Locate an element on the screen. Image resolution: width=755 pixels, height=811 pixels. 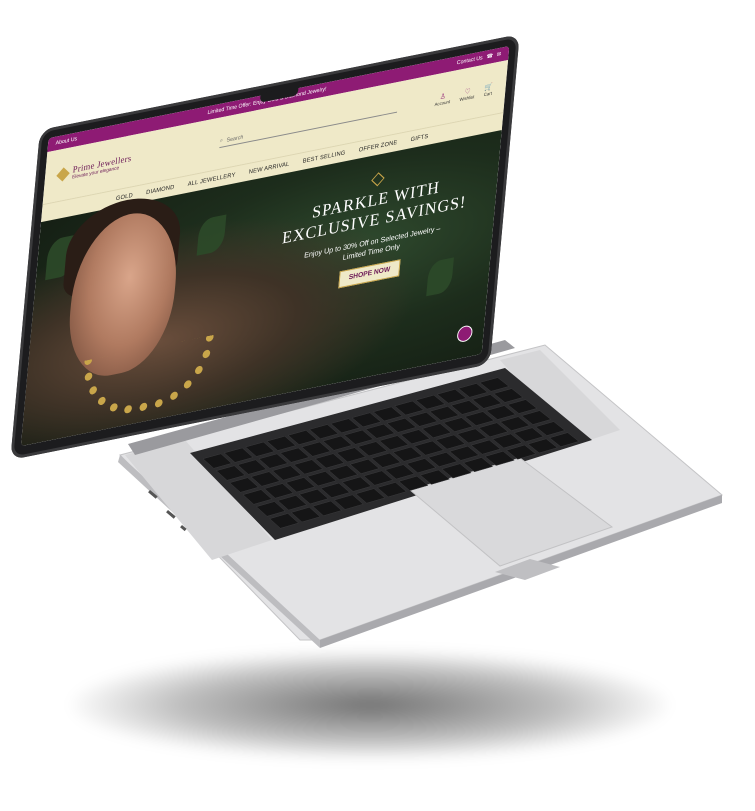
mail-icon: ✉ is located at coordinates (498, 54).